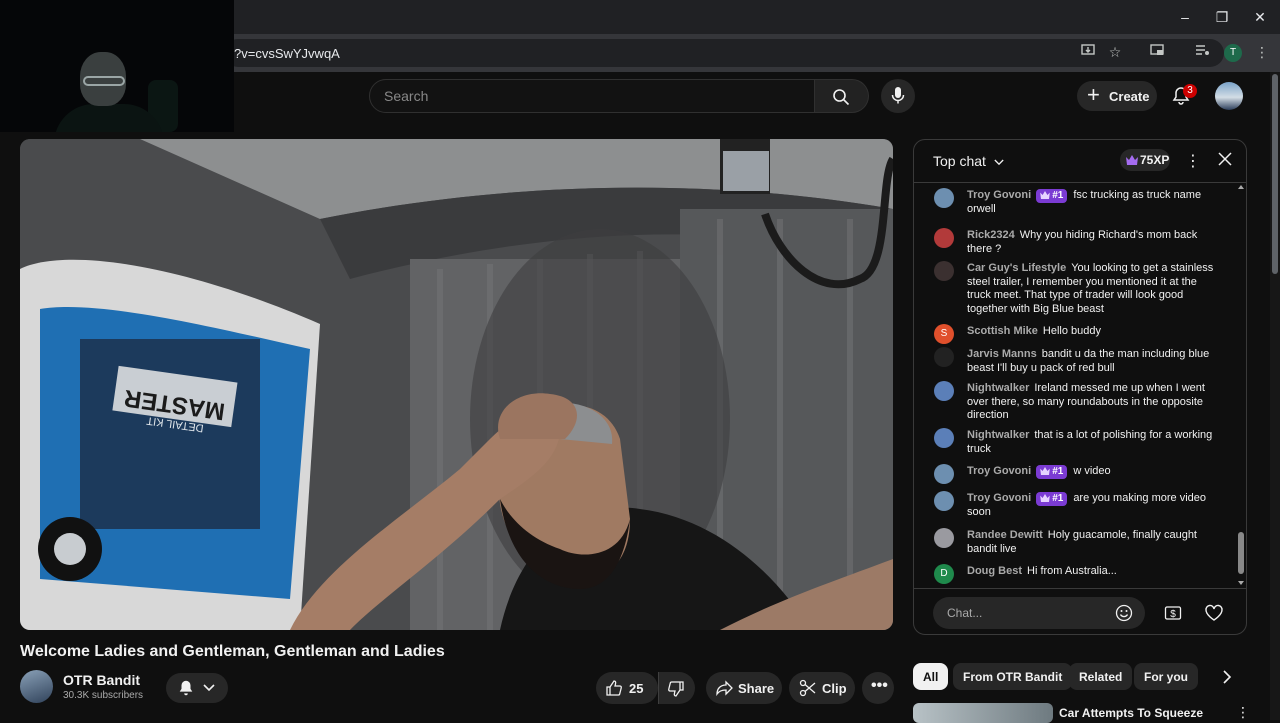  I want to click on cast-icon, so click(1157, 52).